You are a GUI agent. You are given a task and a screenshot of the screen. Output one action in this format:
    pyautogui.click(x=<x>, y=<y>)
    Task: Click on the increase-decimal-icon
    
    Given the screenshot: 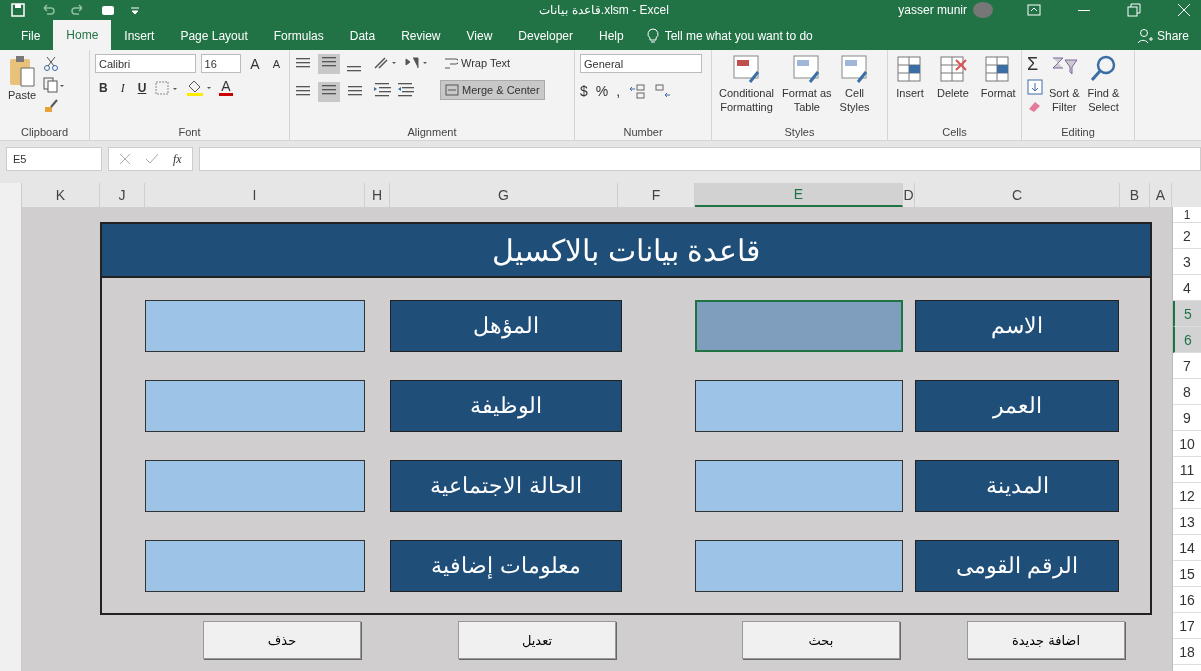 What is the action you would take?
    pyautogui.click(x=637, y=91)
    